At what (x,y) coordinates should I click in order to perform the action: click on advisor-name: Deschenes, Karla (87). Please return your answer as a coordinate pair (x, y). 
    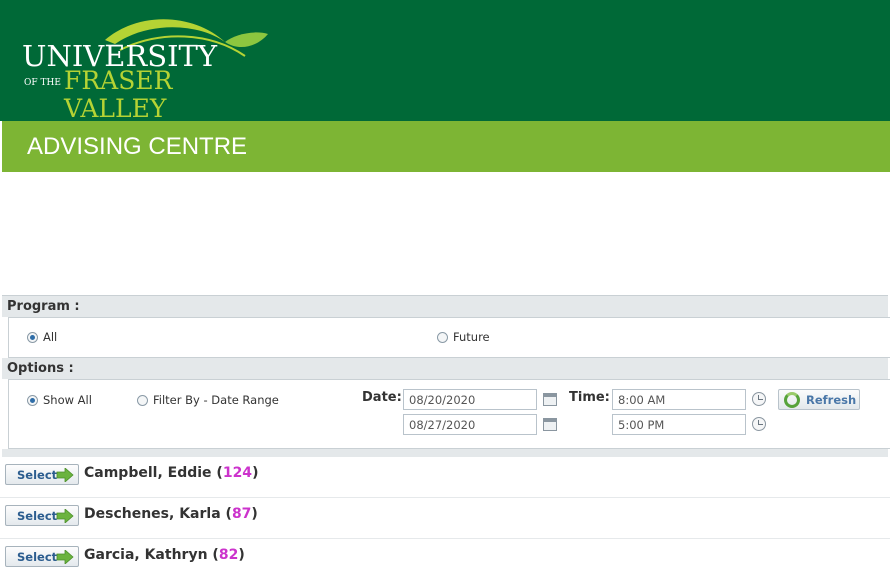
    Looking at the image, I should click on (171, 514).